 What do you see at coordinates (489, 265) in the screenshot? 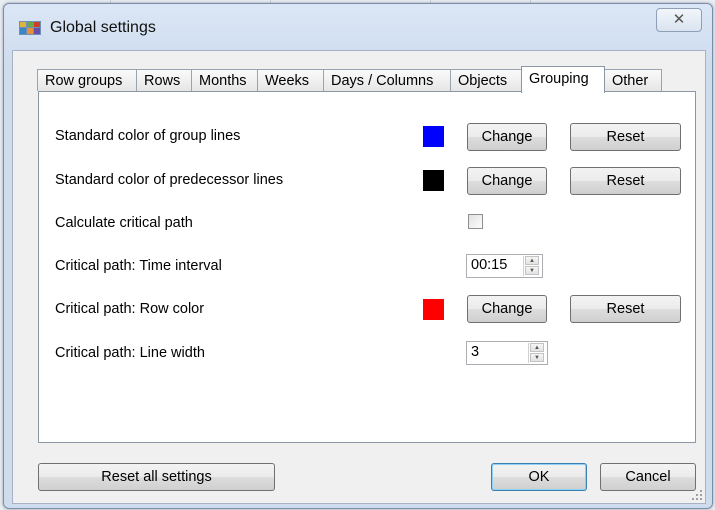
I see `time-interval-value: 00:15` at bounding box center [489, 265].